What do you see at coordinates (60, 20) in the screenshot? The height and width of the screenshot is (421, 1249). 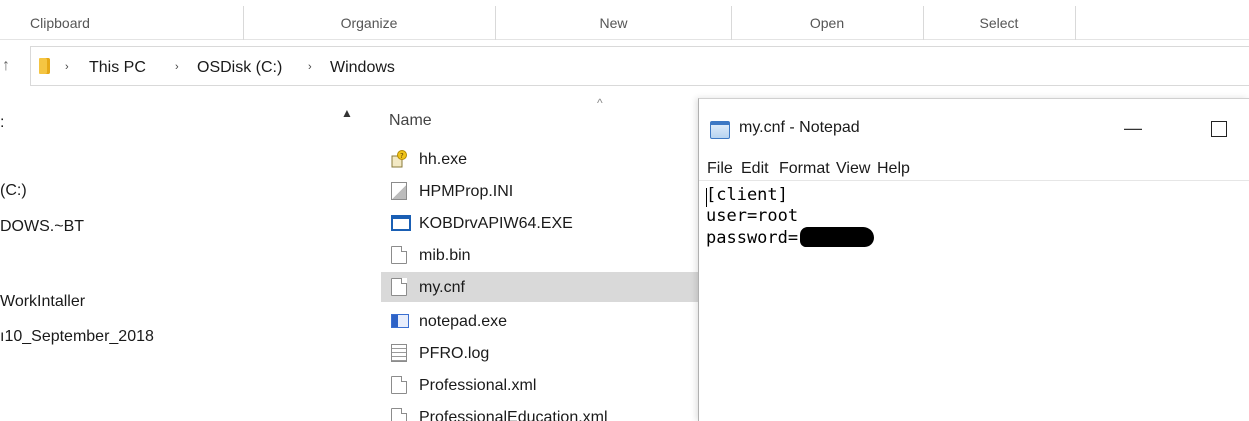 I see `ribbon-group-clipboard: Clipboard` at bounding box center [60, 20].